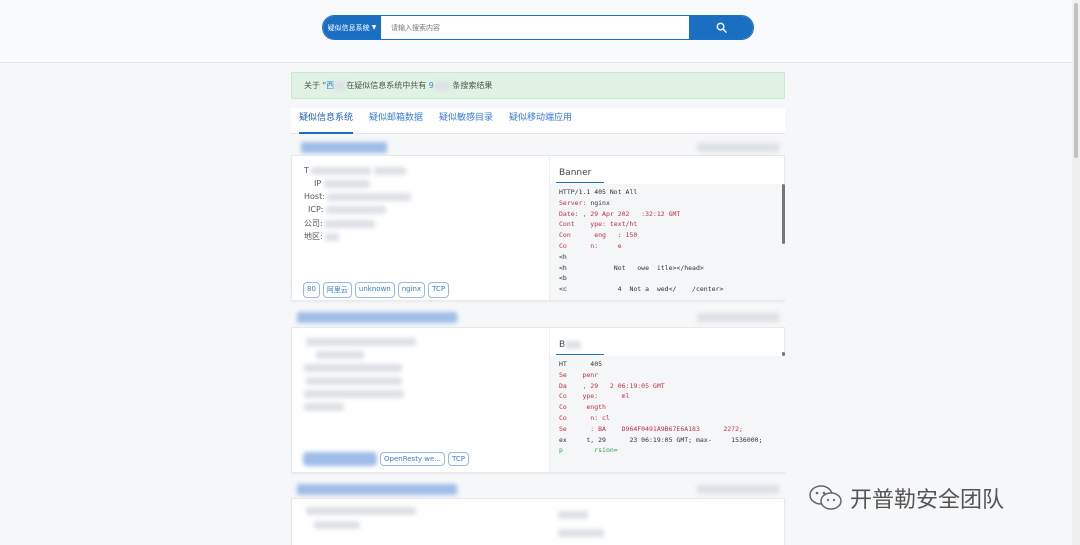 This screenshot has width=1080, height=545. Describe the element at coordinates (348, 27) in the screenshot. I see `search-category-label: 疑似信息系统` at that location.